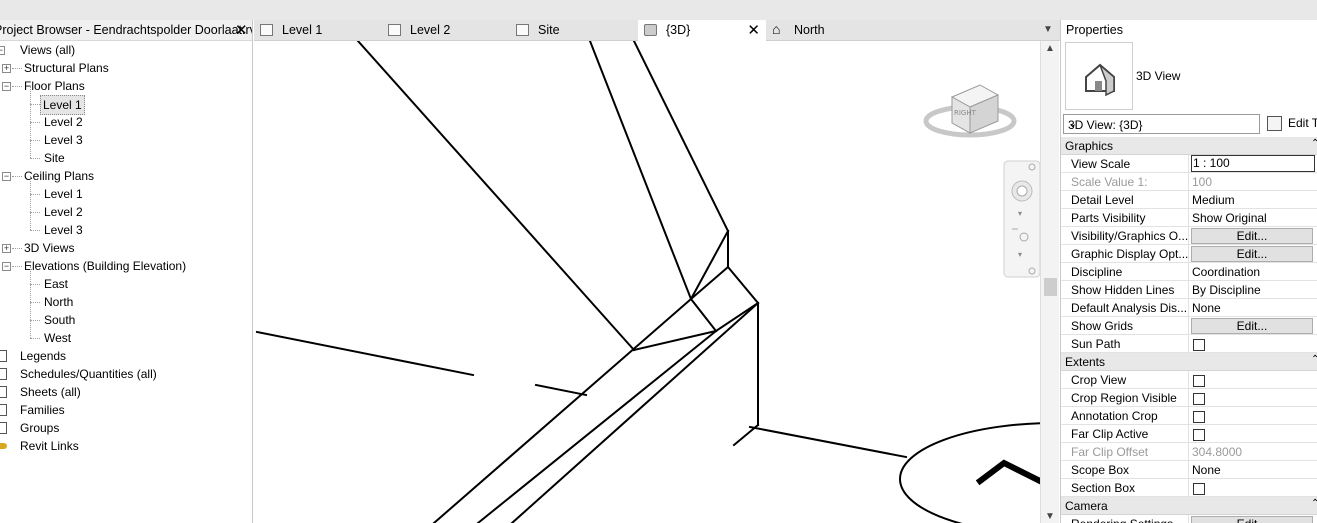 The height and width of the screenshot is (523, 1317). Describe the element at coordinates (1158, 76) in the screenshot. I see `type-name: 3D View` at that location.